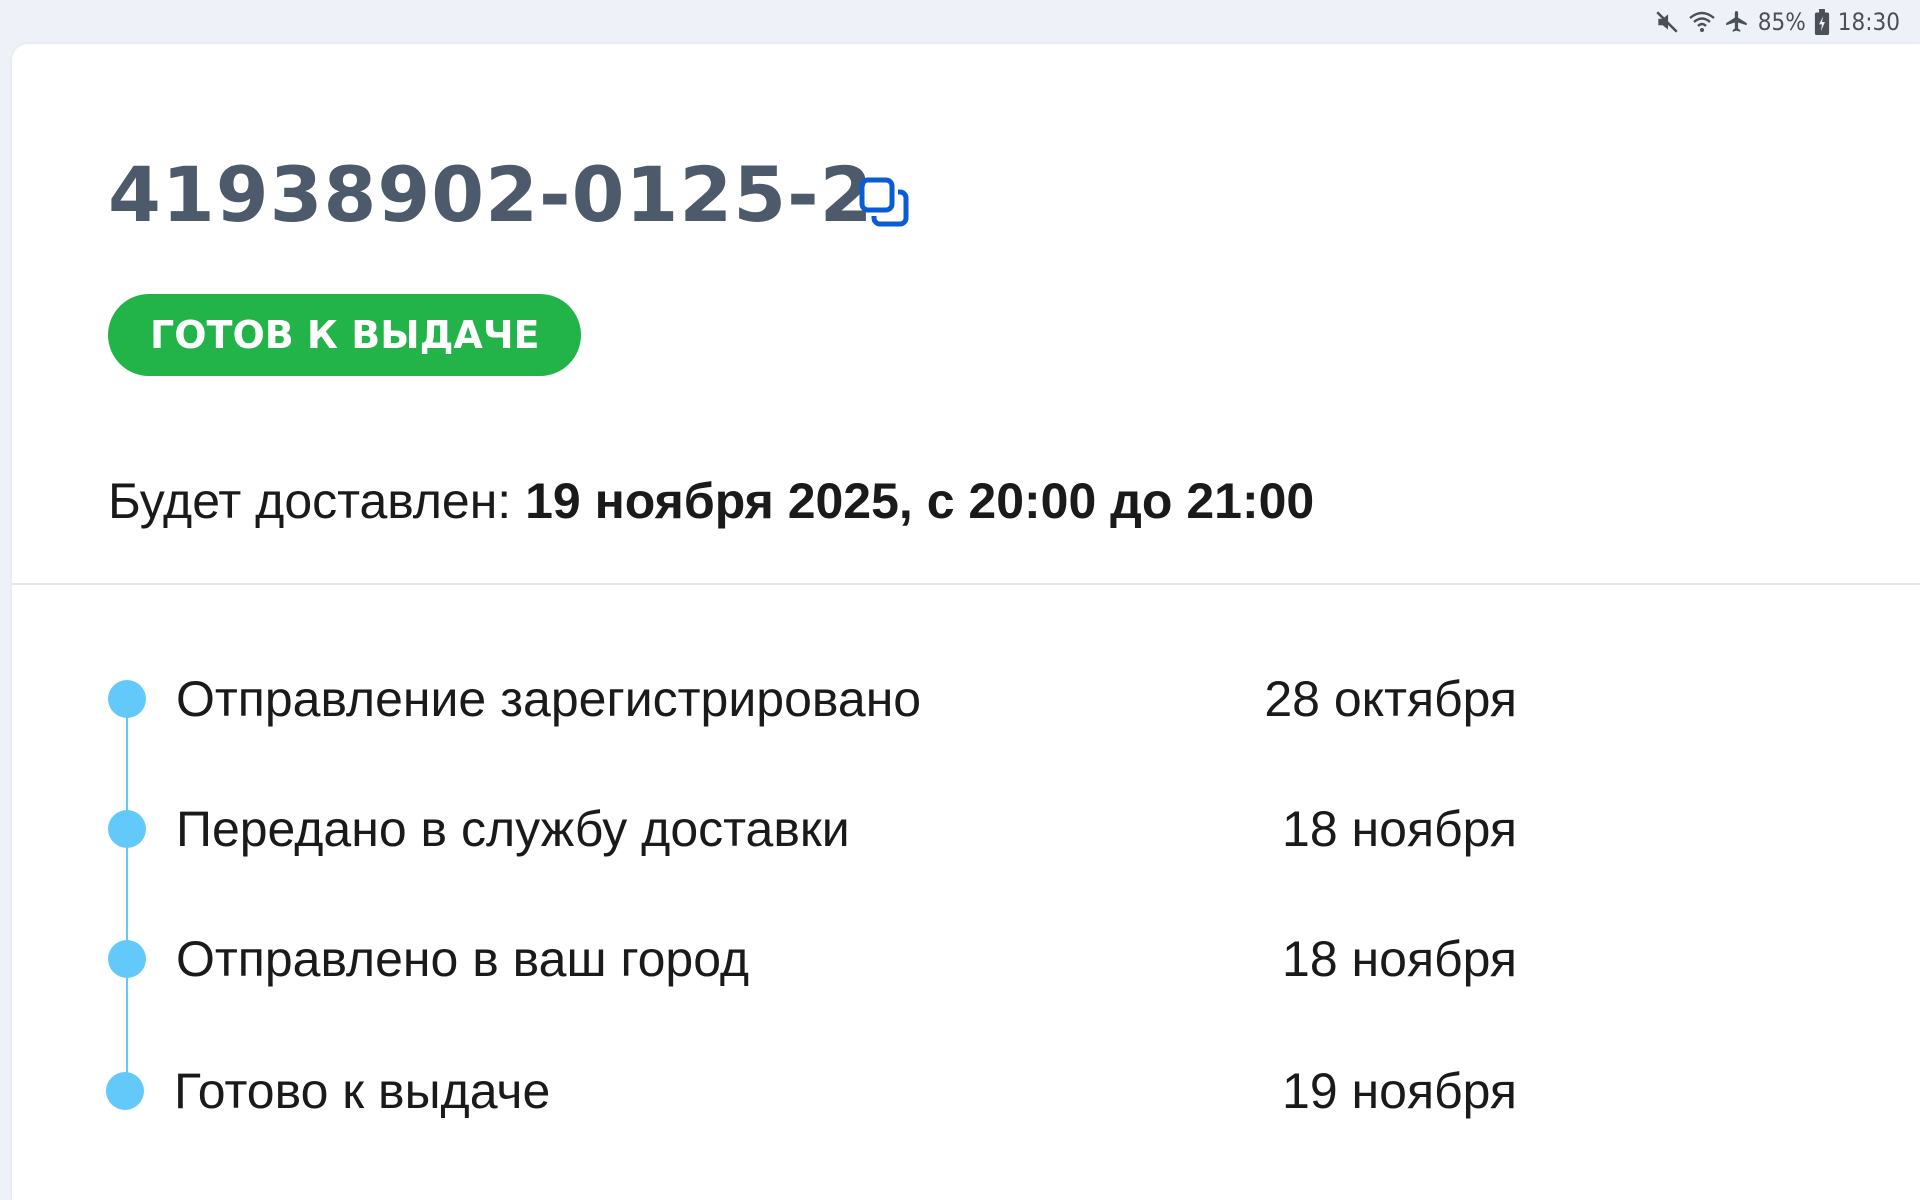 This screenshot has height=1200, width=1920. Describe the element at coordinates (1781, 22) in the screenshot. I see `battery-percent: 85%` at that location.